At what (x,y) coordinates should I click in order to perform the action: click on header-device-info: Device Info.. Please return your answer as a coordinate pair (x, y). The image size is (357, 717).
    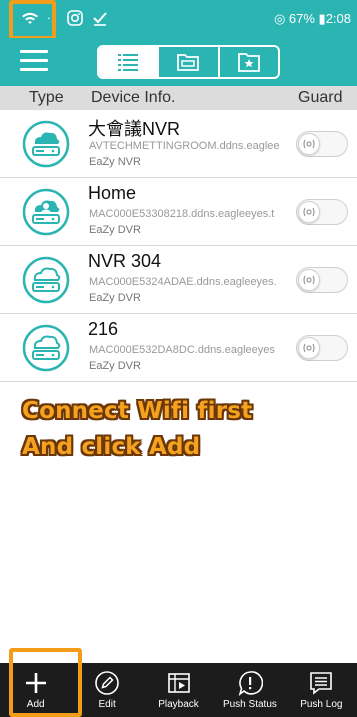
    Looking at the image, I should click on (133, 97).